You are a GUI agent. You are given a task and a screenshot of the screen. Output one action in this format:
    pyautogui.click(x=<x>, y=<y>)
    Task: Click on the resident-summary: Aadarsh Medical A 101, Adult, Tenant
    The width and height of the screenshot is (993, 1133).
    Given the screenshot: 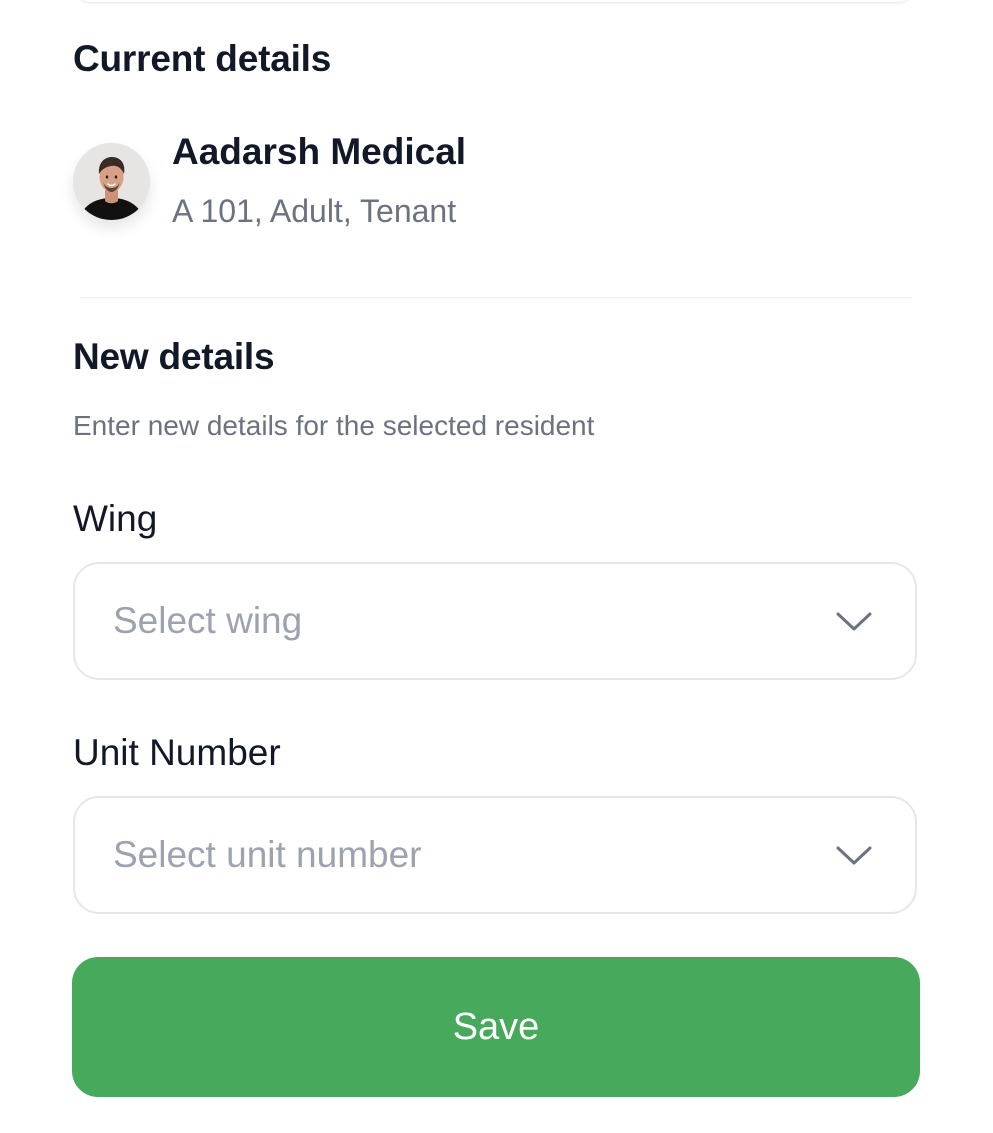 What is the action you would take?
    pyautogui.click(x=503, y=185)
    